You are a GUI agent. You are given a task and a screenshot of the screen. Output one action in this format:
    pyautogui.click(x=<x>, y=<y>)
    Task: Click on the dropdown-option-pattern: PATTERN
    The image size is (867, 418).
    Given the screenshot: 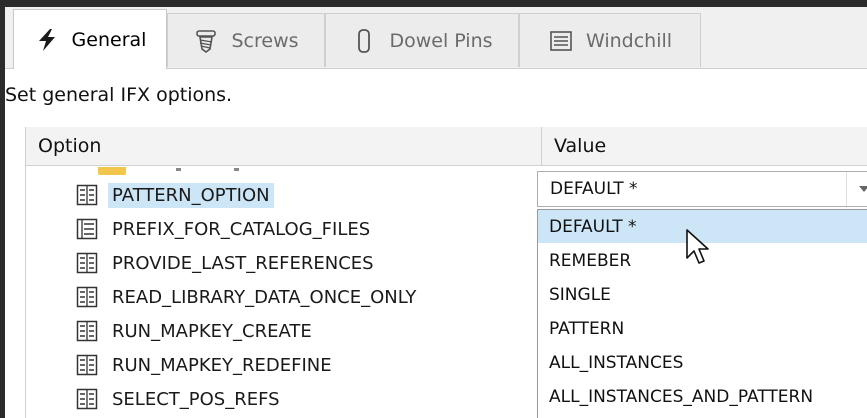 What is the action you would take?
    pyautogui.click(x=702, y=328)
    